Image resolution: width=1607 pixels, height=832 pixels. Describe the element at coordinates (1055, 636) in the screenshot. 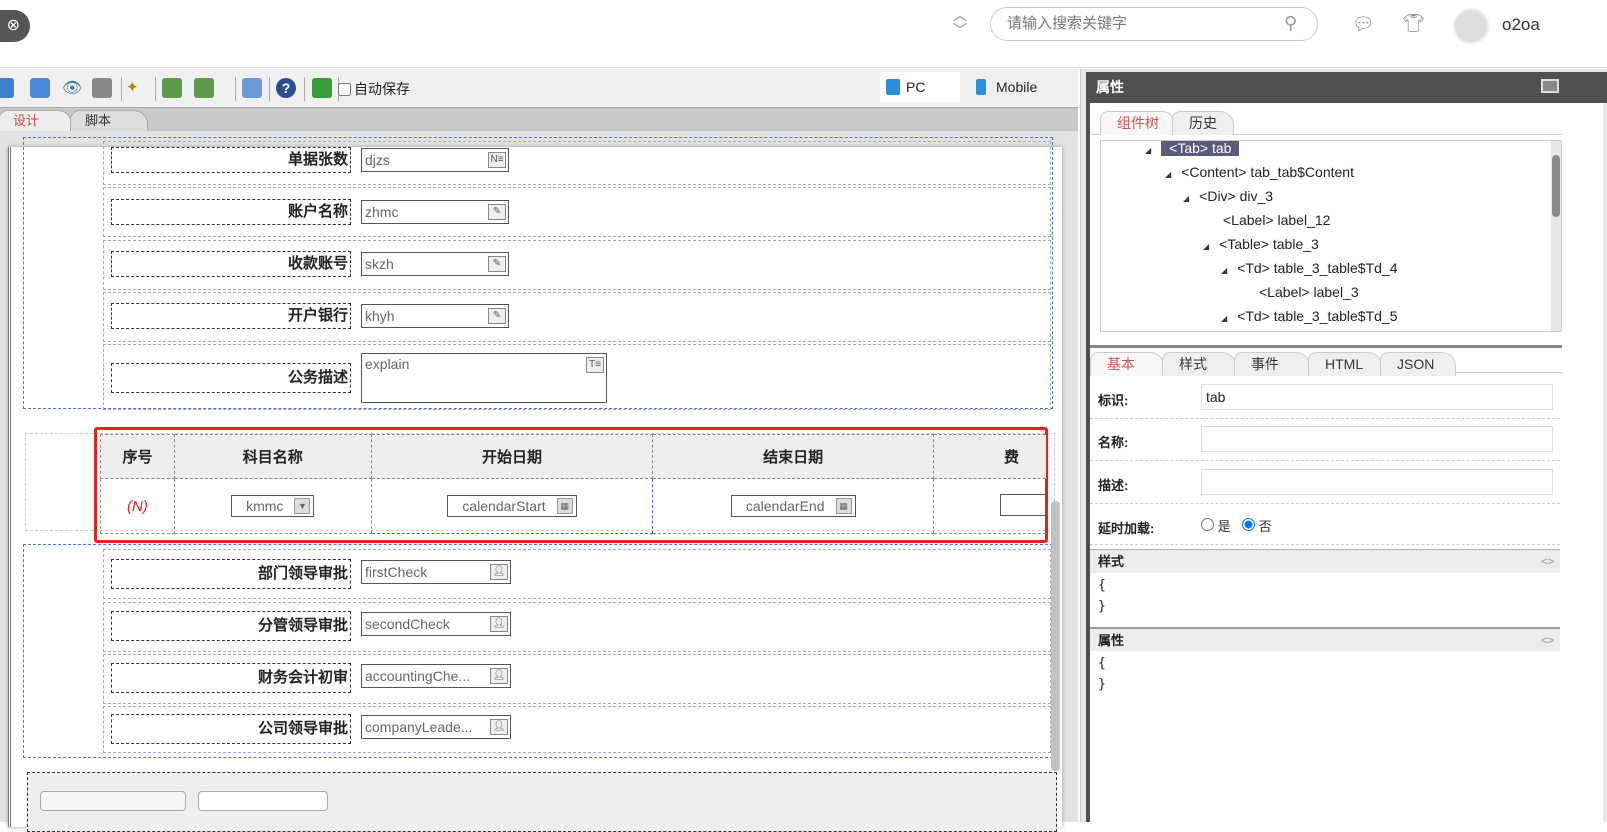

I see `canvas-scrollbar` at that location.